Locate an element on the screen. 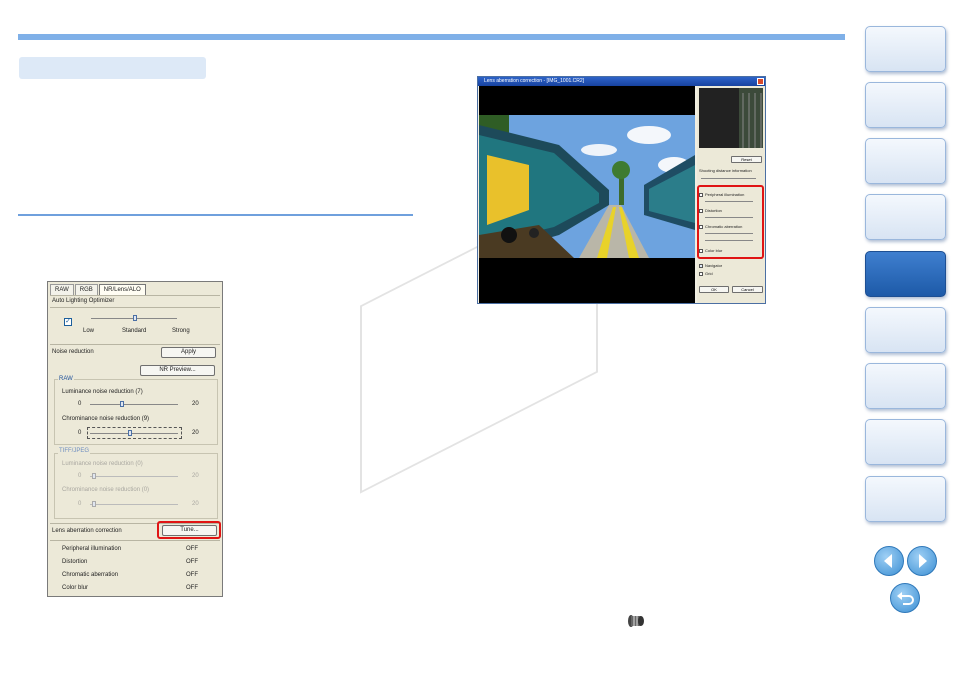  tiff-chrominance-max: 20 is located at coordinates (195, 504).